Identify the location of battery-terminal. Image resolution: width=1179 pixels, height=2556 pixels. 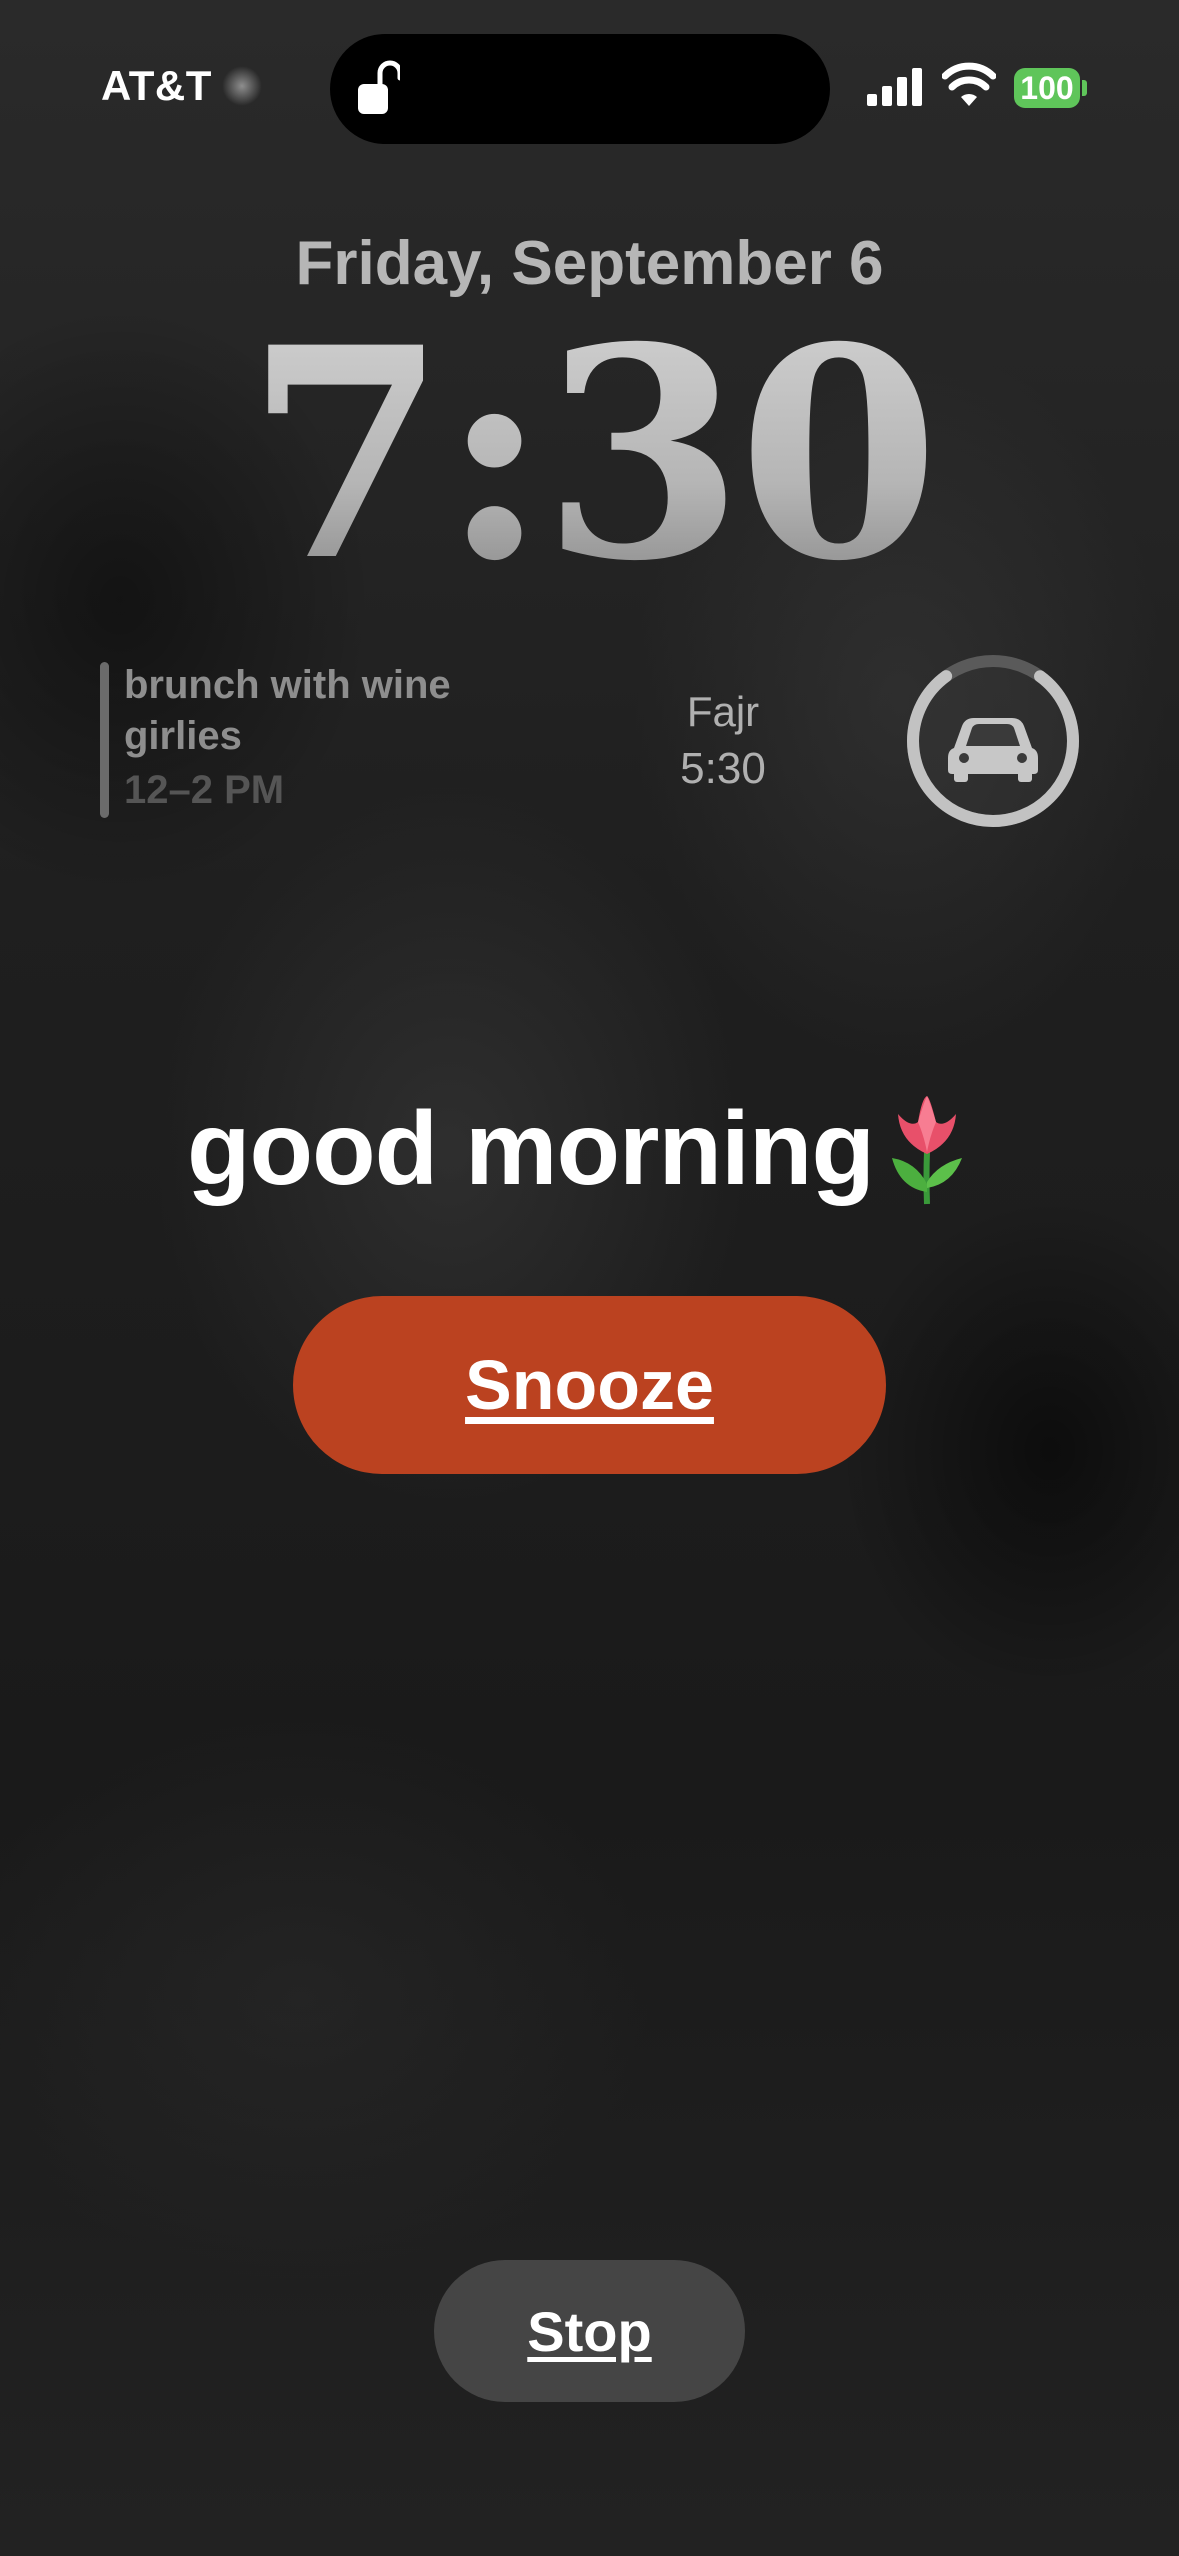
(1084, 88).